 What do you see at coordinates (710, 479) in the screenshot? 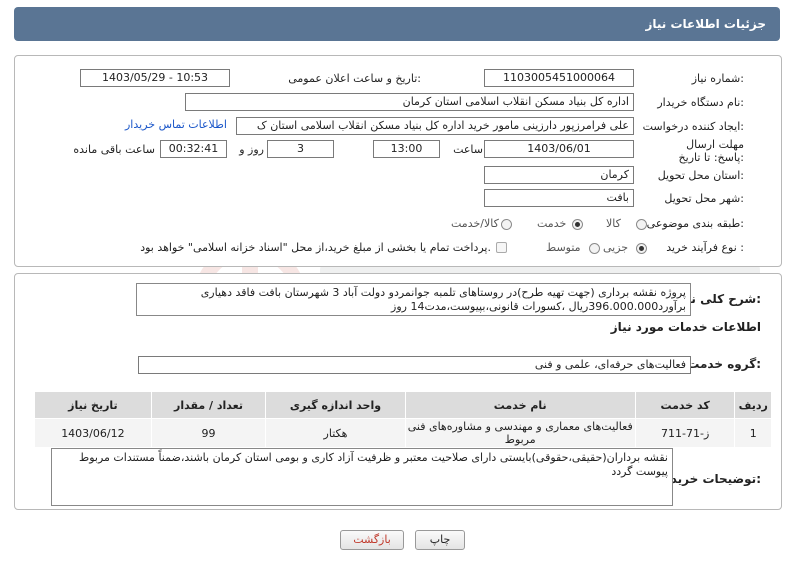
I see `buyer-notes-label: توضیحات خریدار:` at bounding box center [710, 479].